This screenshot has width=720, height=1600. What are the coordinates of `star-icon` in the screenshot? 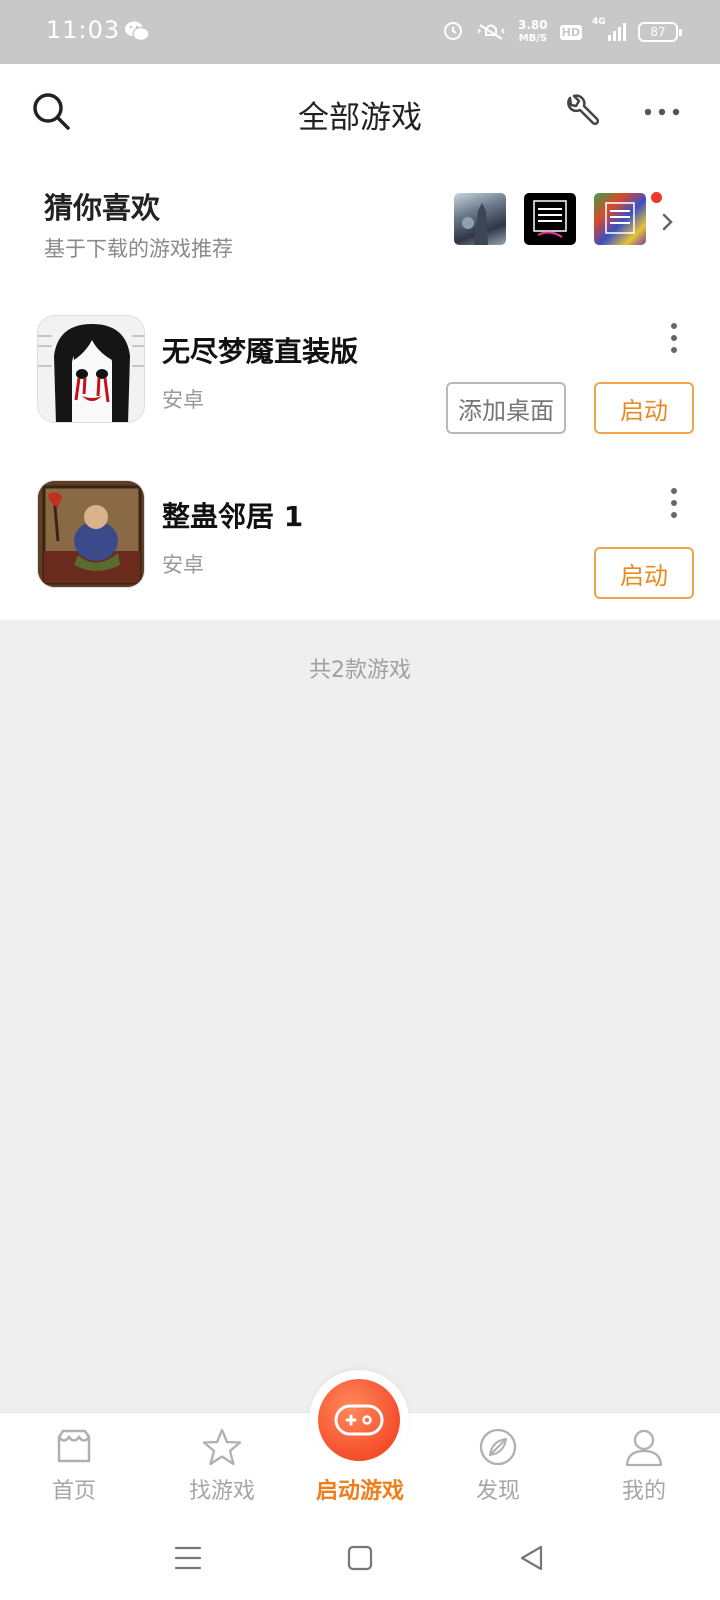 It's located at (222, 1447).